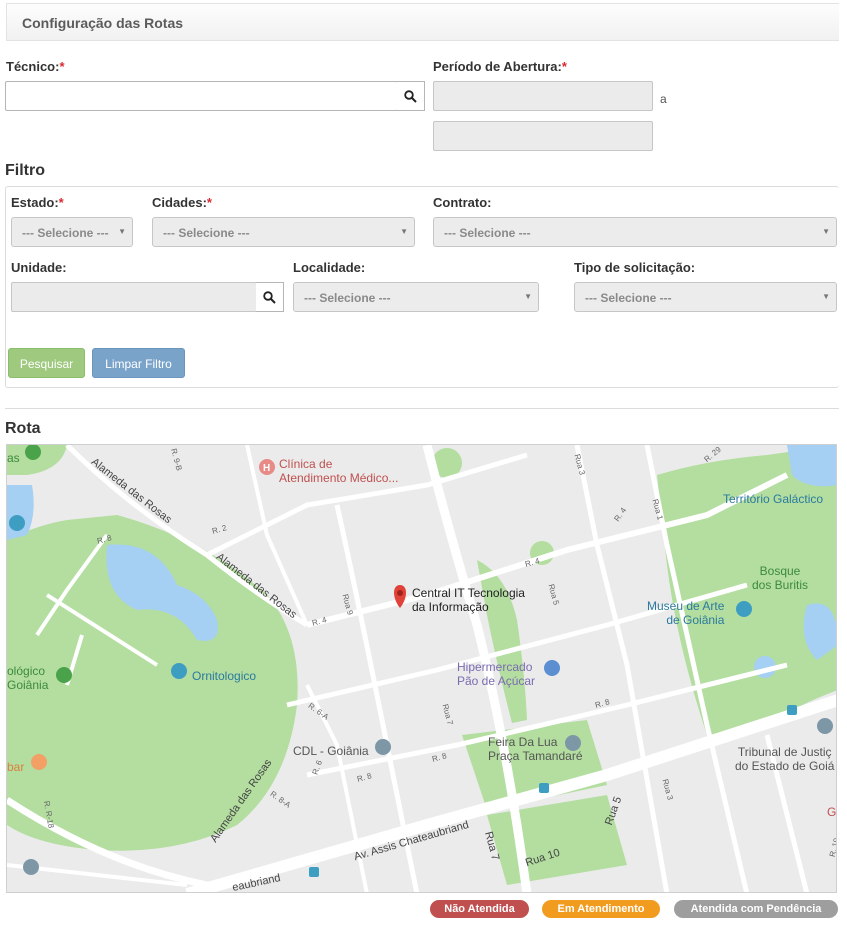 Image resolution: width=847 pixels, height=929 pixels. I want to click on government-icon, so click(825, 726).